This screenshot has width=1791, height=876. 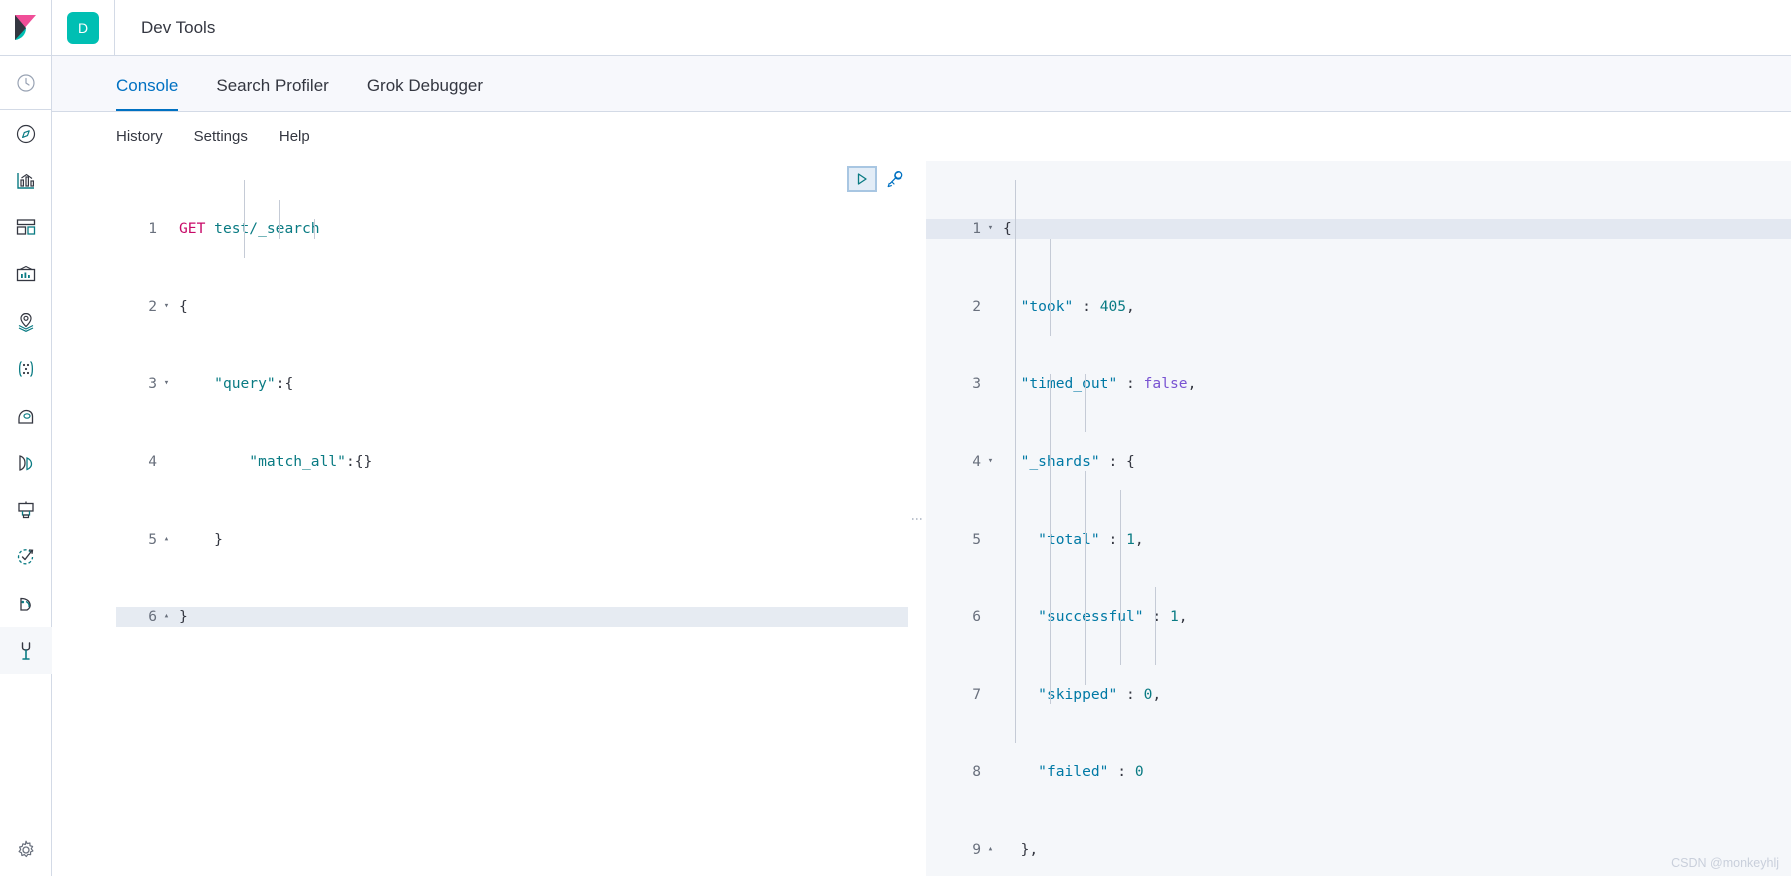 I want to click on sidebar-item-infrastructure, so click(x=26, y=415).